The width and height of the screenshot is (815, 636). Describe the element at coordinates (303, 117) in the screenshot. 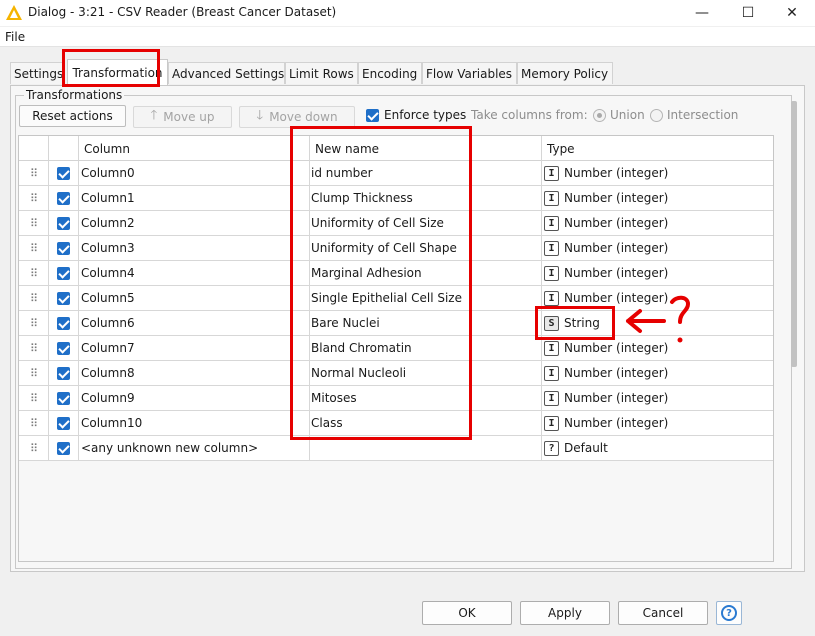

I see `move-down-label: Move down` at that location.